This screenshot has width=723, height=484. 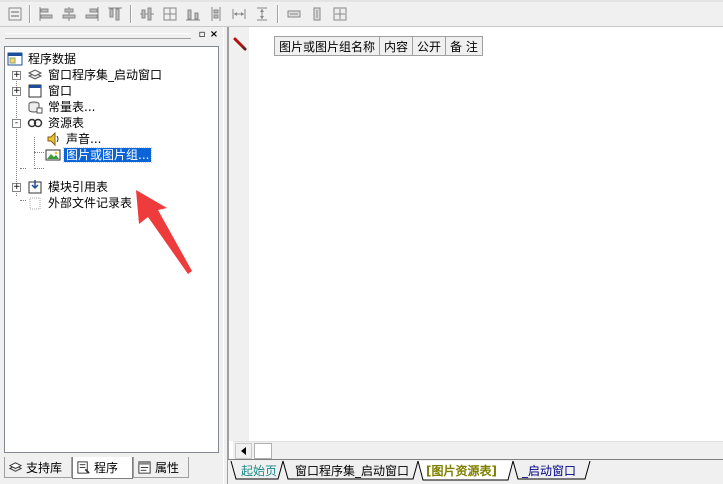 What do you see at coordinates (164, 232) in the screenshot?
I see `annotation-arrow-icon` at bounding box center [164, 232].